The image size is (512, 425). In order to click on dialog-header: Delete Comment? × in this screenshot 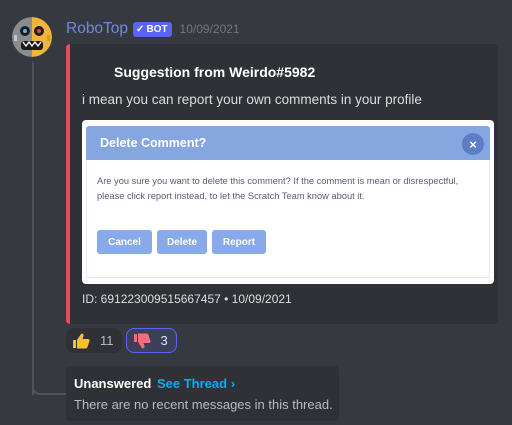, I will do `click(288, 143)`.